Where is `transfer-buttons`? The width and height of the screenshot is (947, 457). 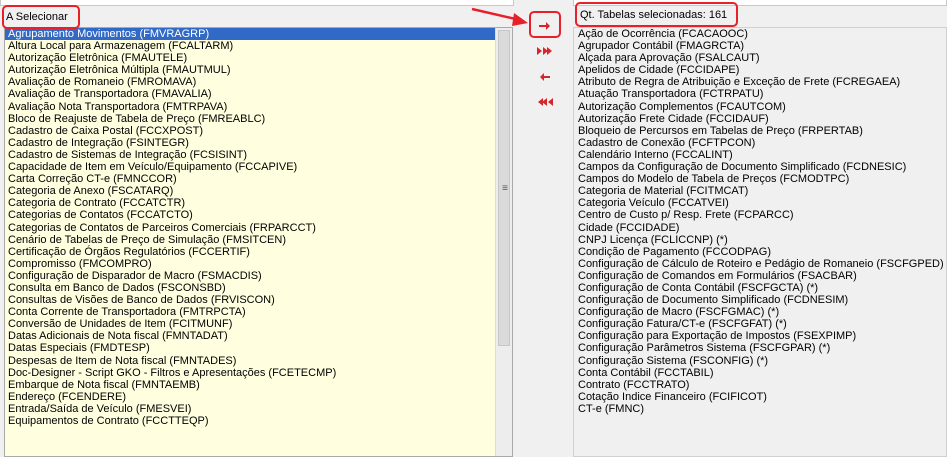
transfer-buttons is located at coordinates (544, 233).